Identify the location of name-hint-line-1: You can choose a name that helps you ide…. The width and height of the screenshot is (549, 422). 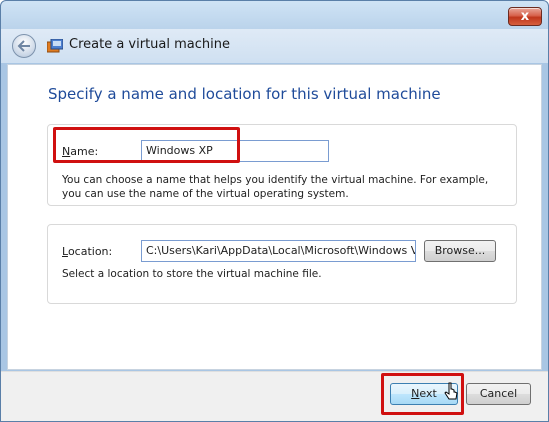
(275, 180).